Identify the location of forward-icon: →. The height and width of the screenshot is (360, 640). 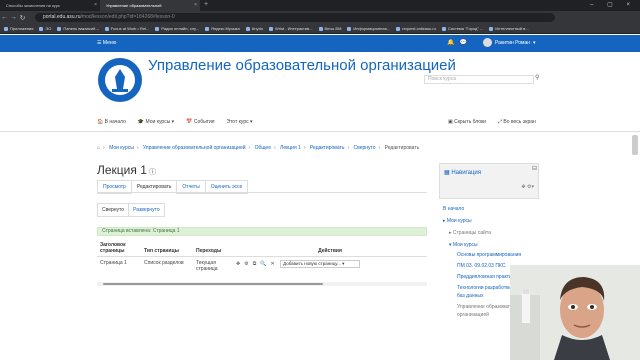
(13, 17).